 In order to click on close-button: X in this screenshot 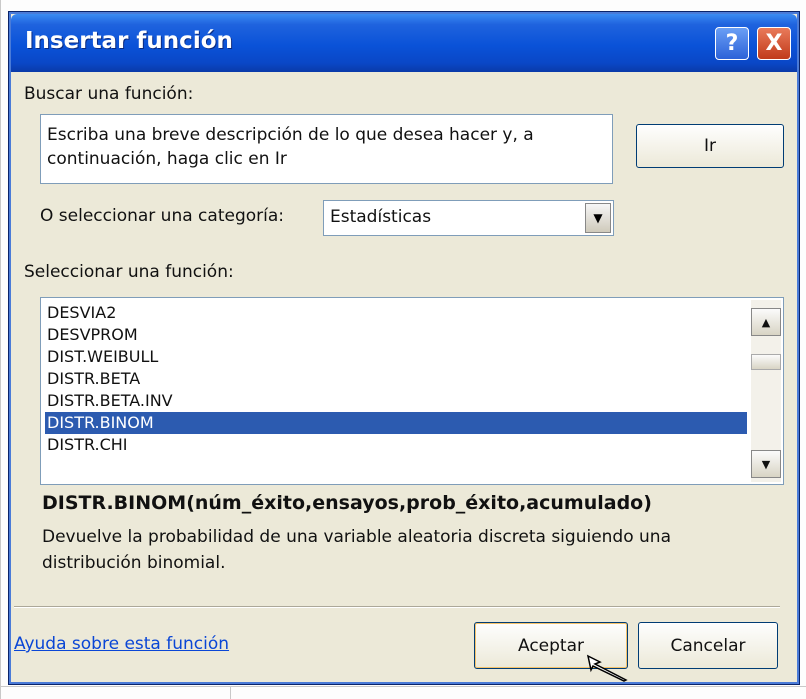, I will do `click(774, 43)`.